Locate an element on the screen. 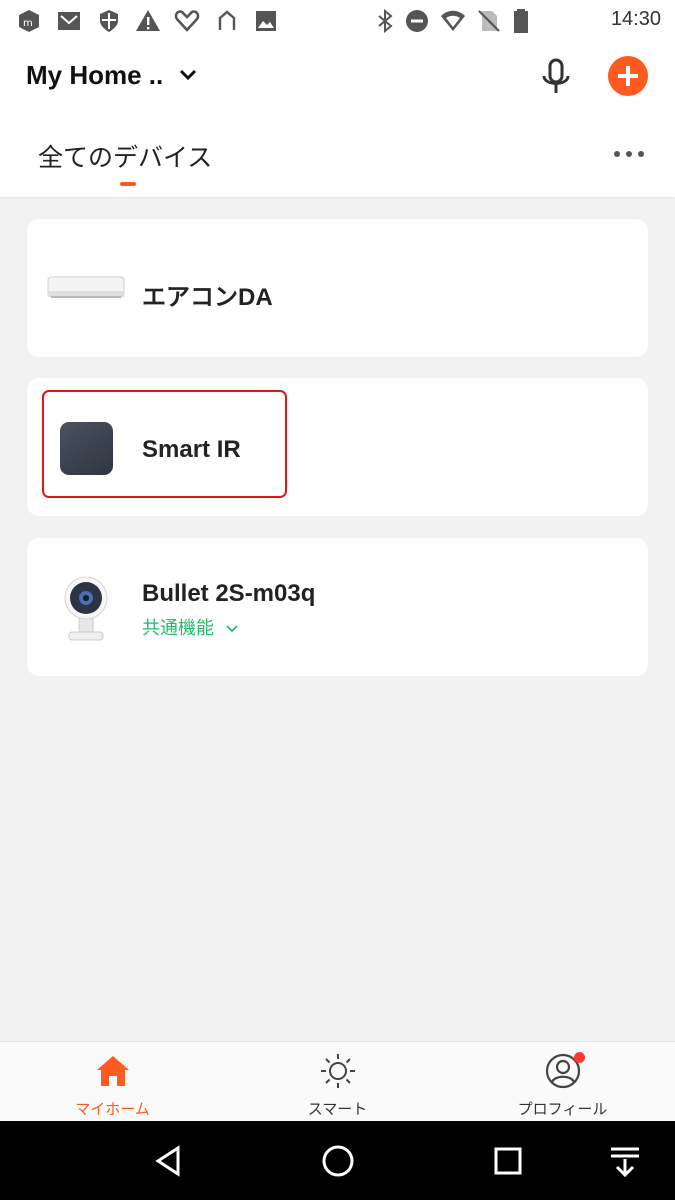 This screenshot has height=1200, width=675. system-navigation-bar is located at coordinates (337, 1160).